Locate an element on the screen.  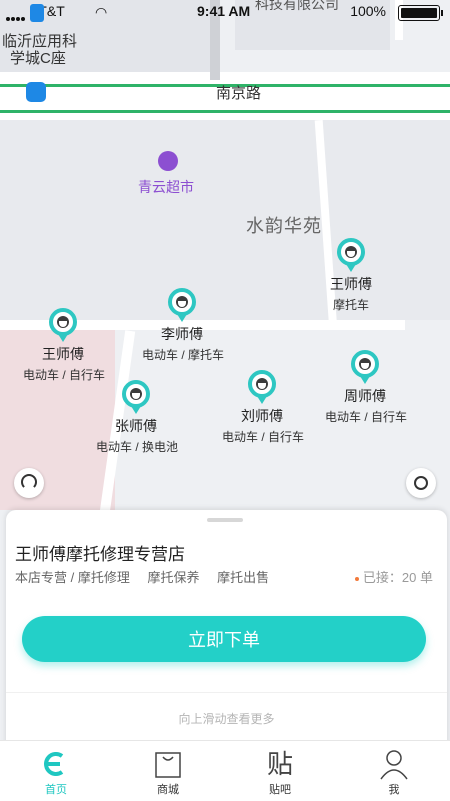
map-label-community: 水韵华苑 is located at coordinates (284, 226).